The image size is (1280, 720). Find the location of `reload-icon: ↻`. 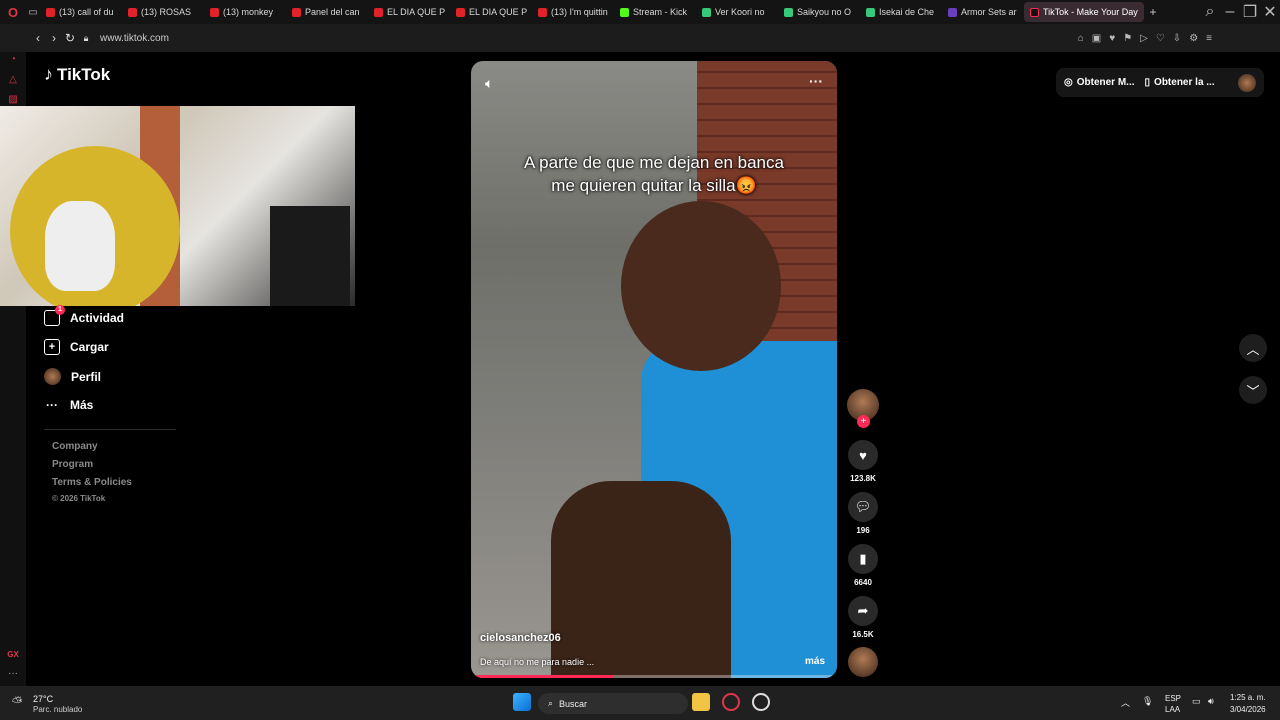

reload-icon: ↻ is located at coordinates (70, 38).